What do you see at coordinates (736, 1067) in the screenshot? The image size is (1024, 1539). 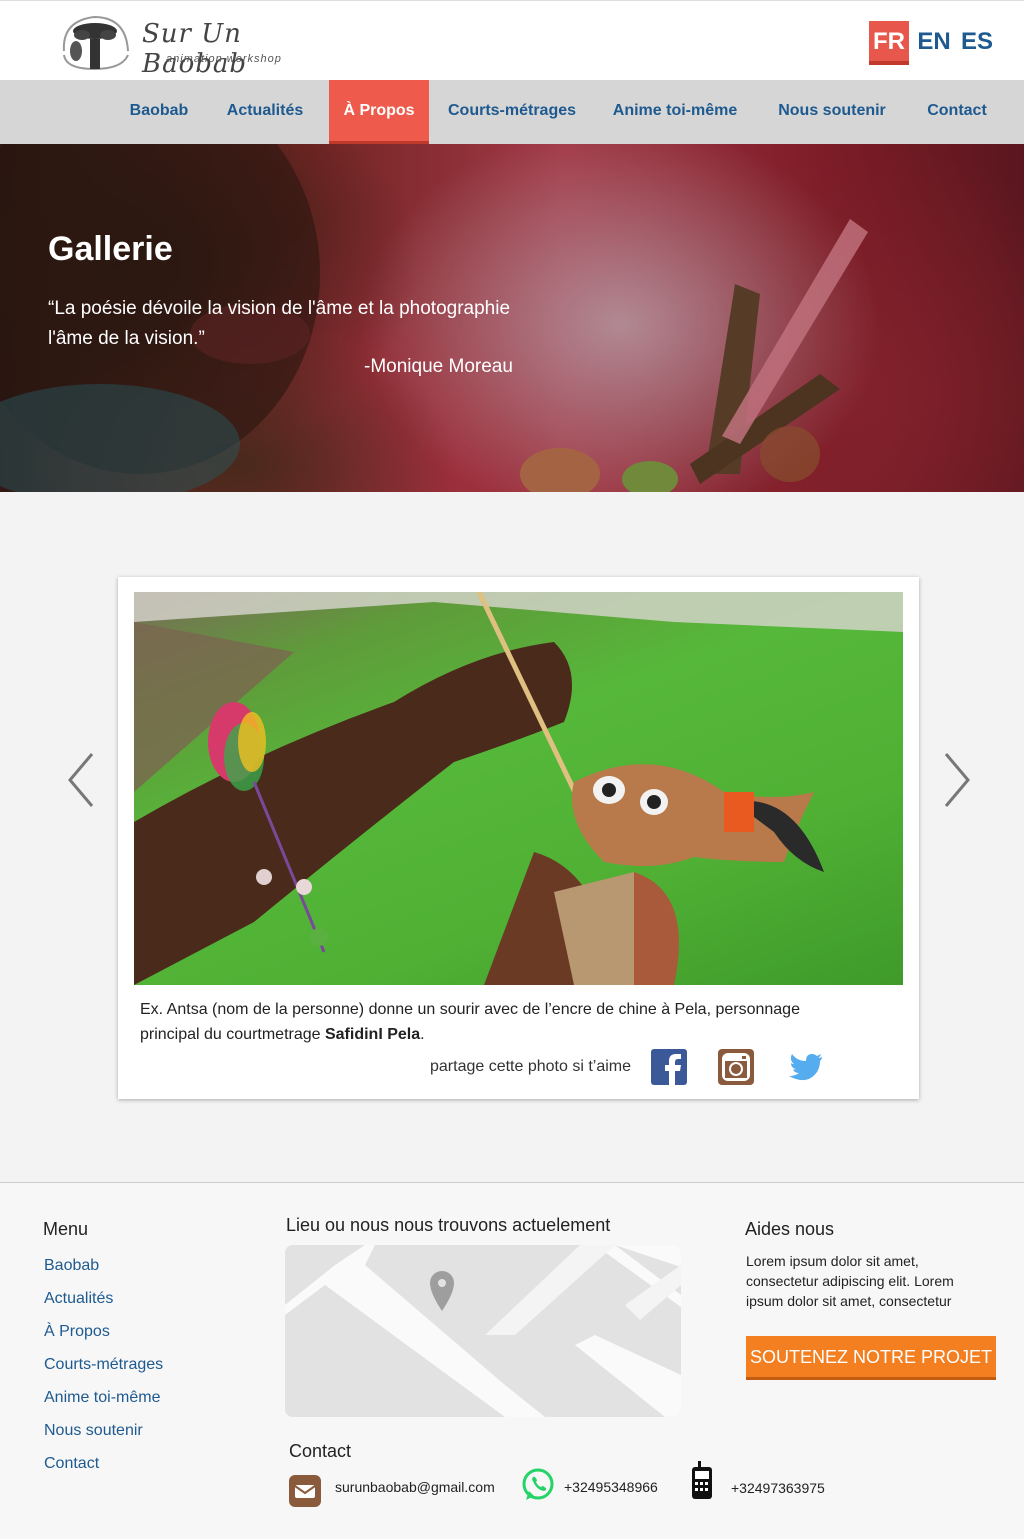 I see `instagram-icon` at bounding box center [736, 1067].